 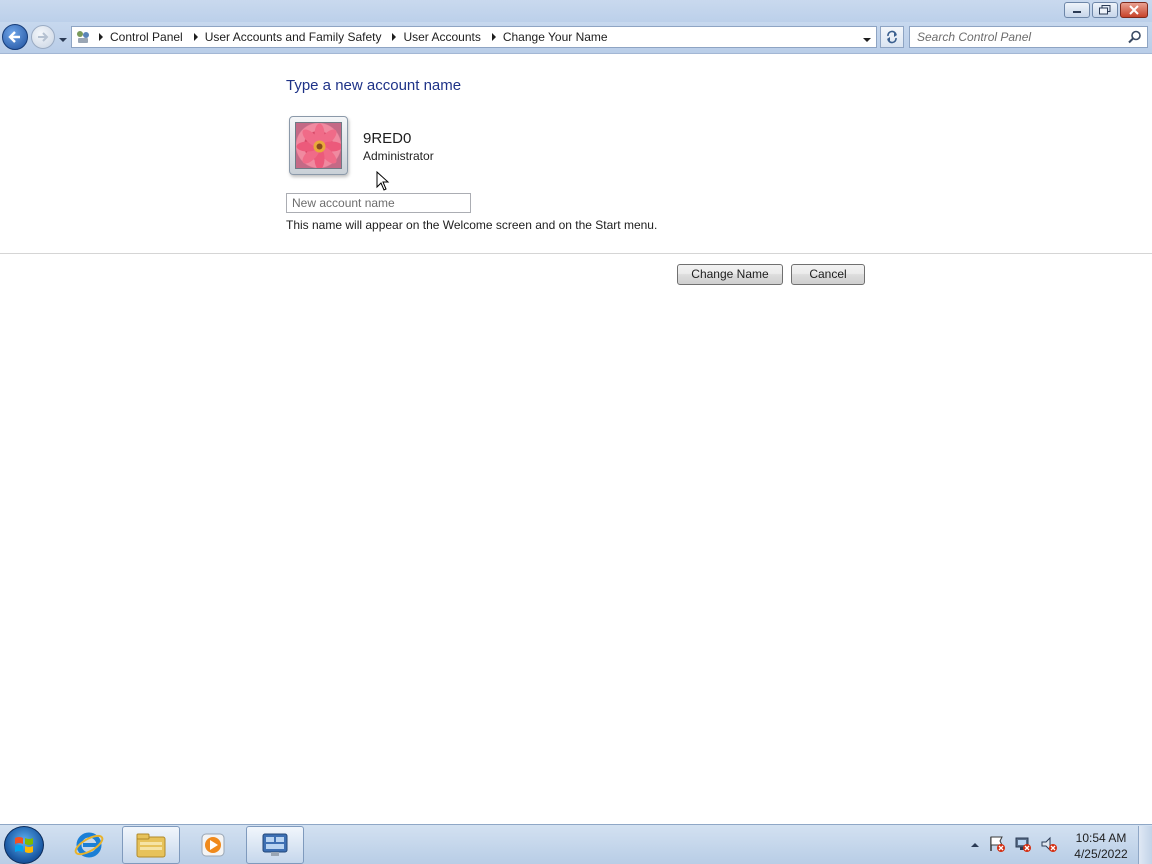 I want to click on user-picture, so click(x=318, y=145).